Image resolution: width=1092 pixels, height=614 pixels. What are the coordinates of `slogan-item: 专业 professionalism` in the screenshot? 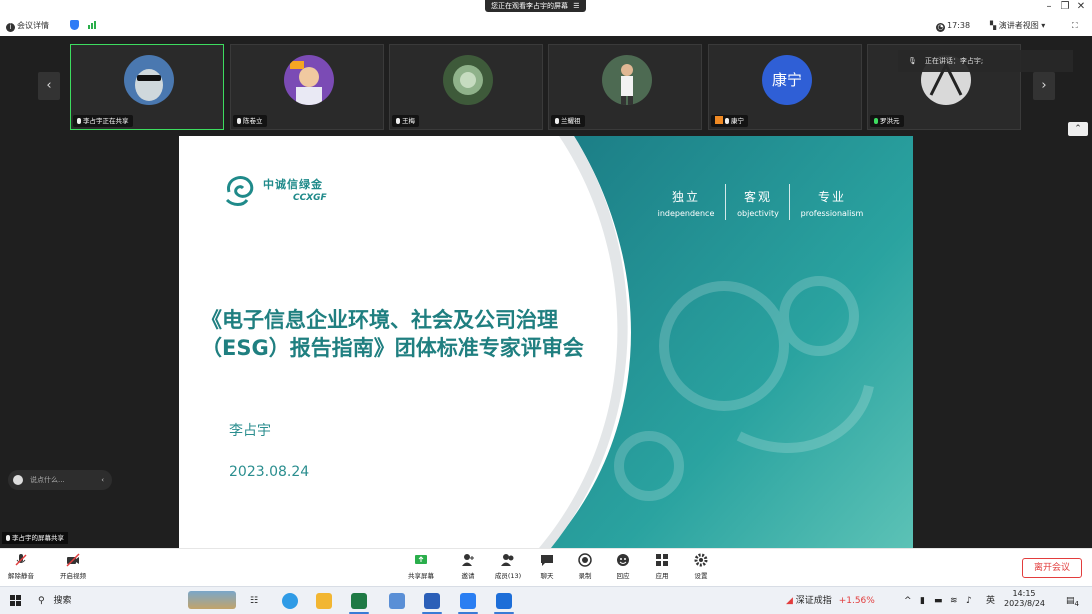 It's located at (832, 204).